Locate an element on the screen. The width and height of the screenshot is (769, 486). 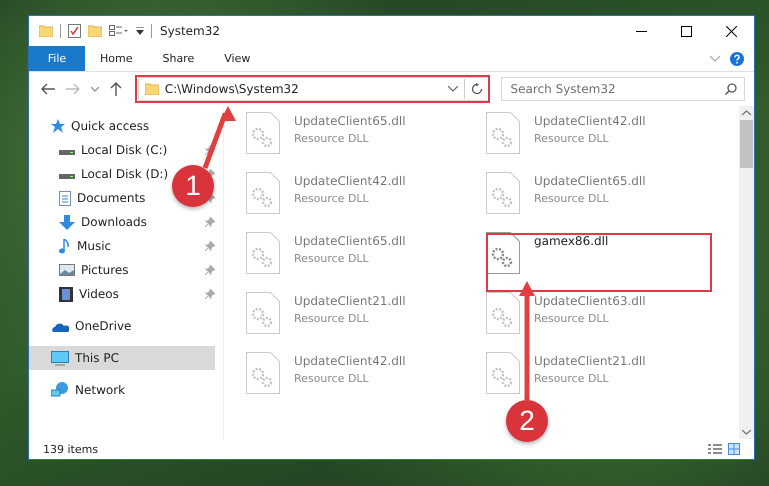
scroll-down-icon is located at coordinates (746, 432).